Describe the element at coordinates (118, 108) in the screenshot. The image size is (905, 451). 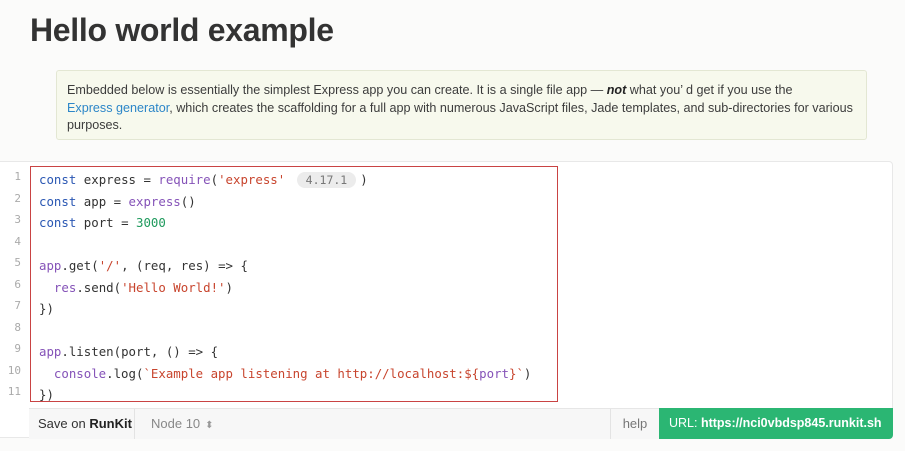
I see `express-generator-link: Express generator` at that location.